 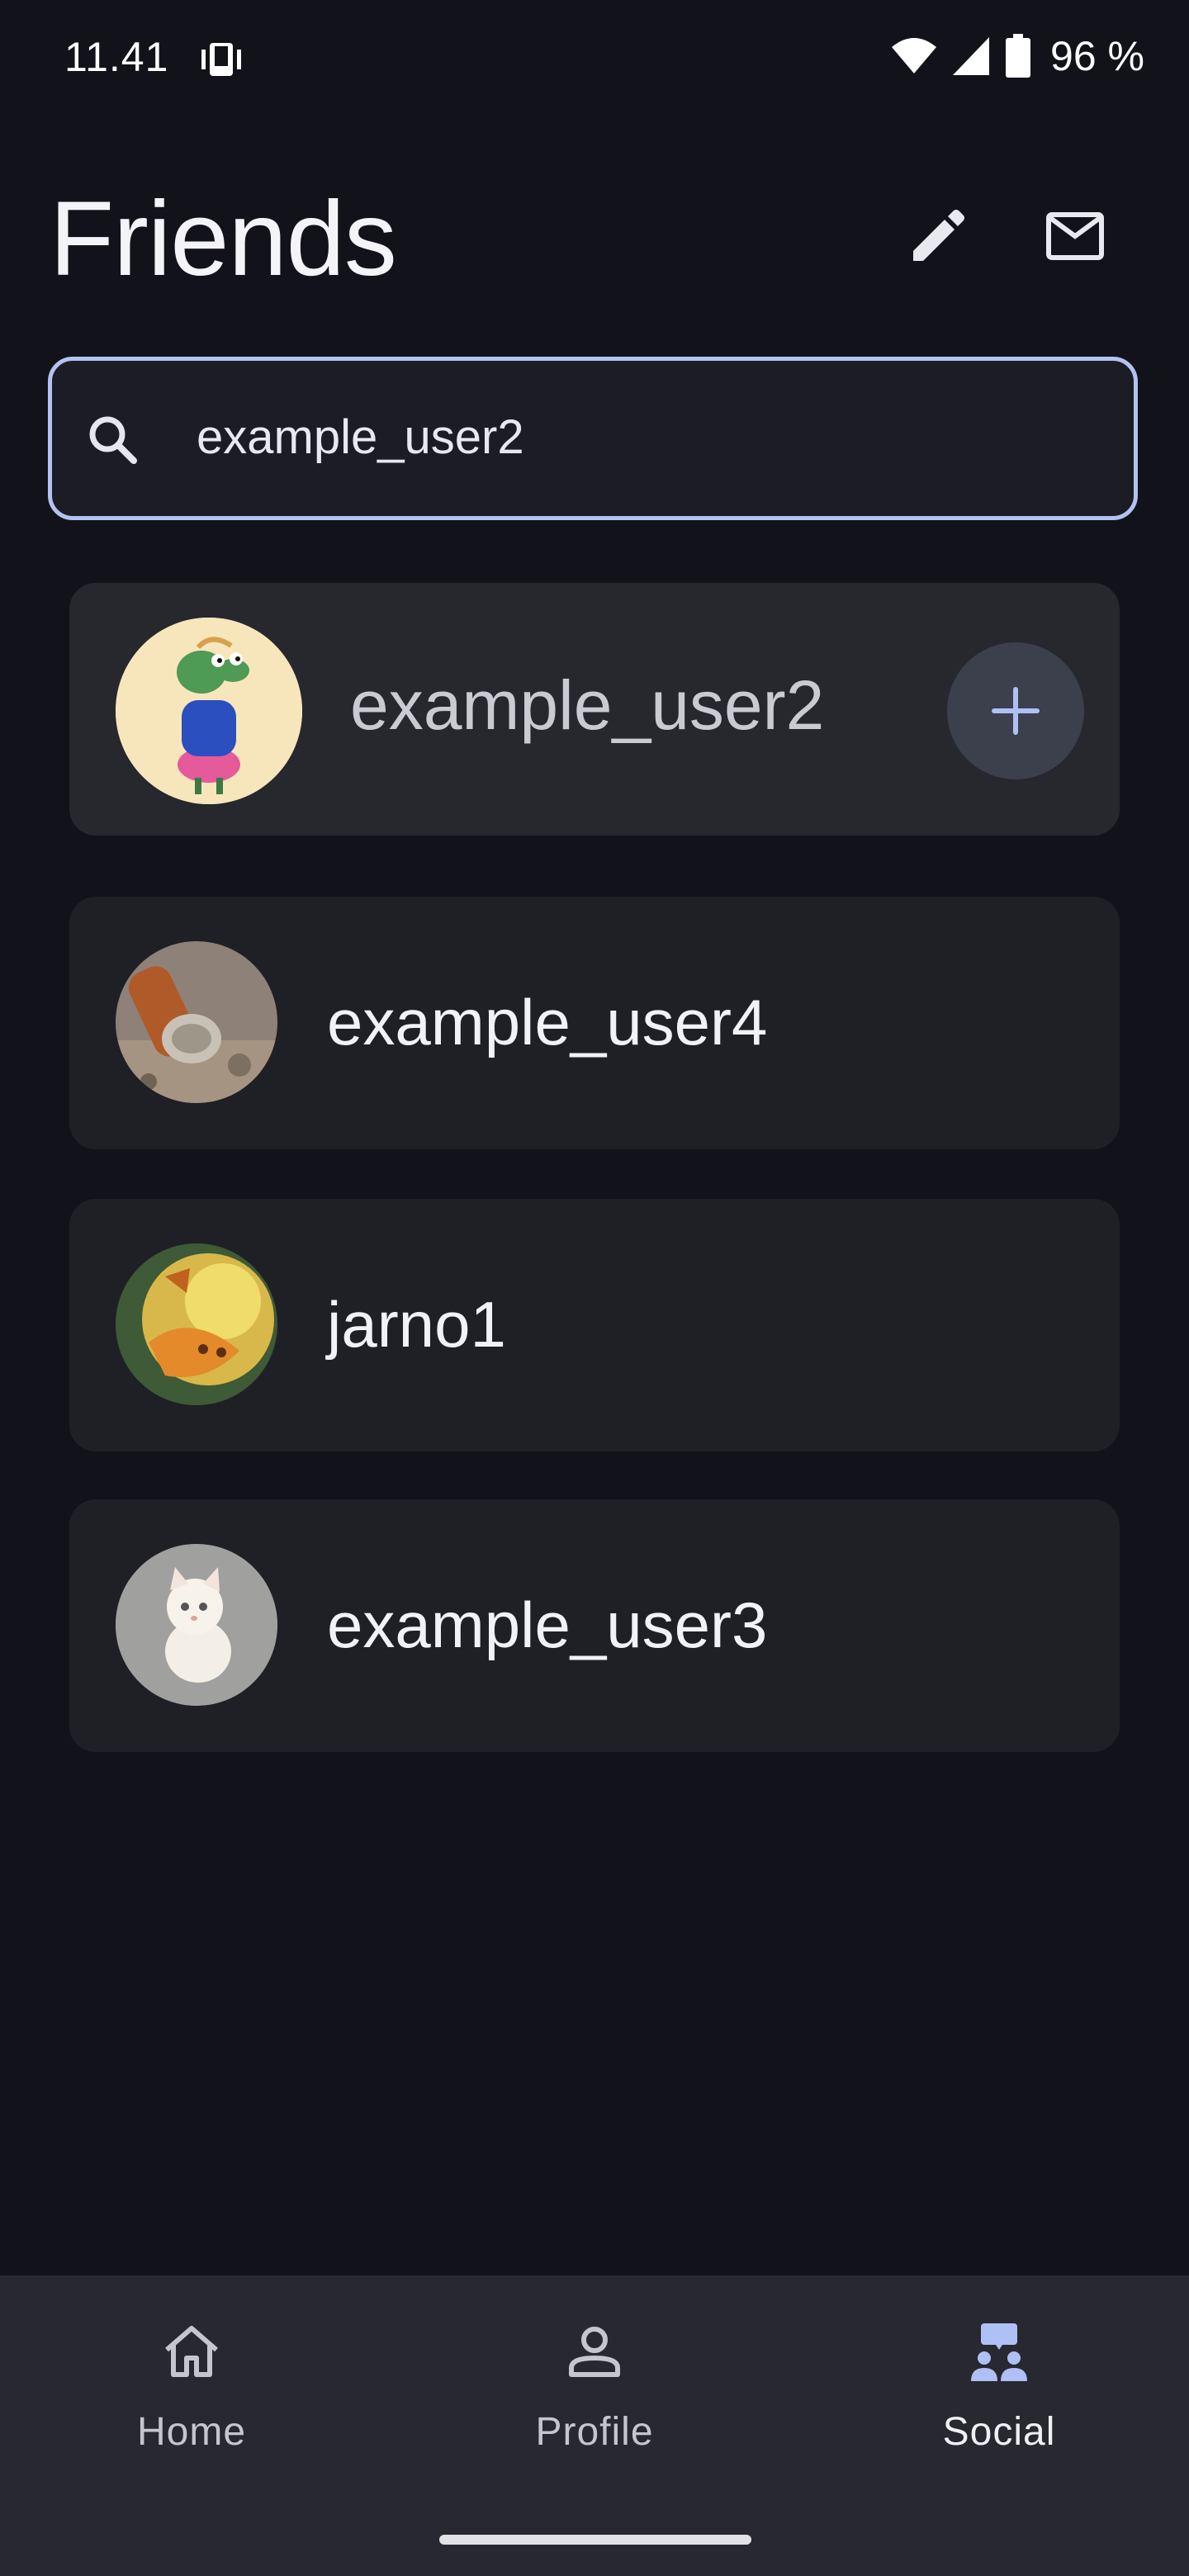 I want to click on wifi-icon, so click(x=914, y=55).